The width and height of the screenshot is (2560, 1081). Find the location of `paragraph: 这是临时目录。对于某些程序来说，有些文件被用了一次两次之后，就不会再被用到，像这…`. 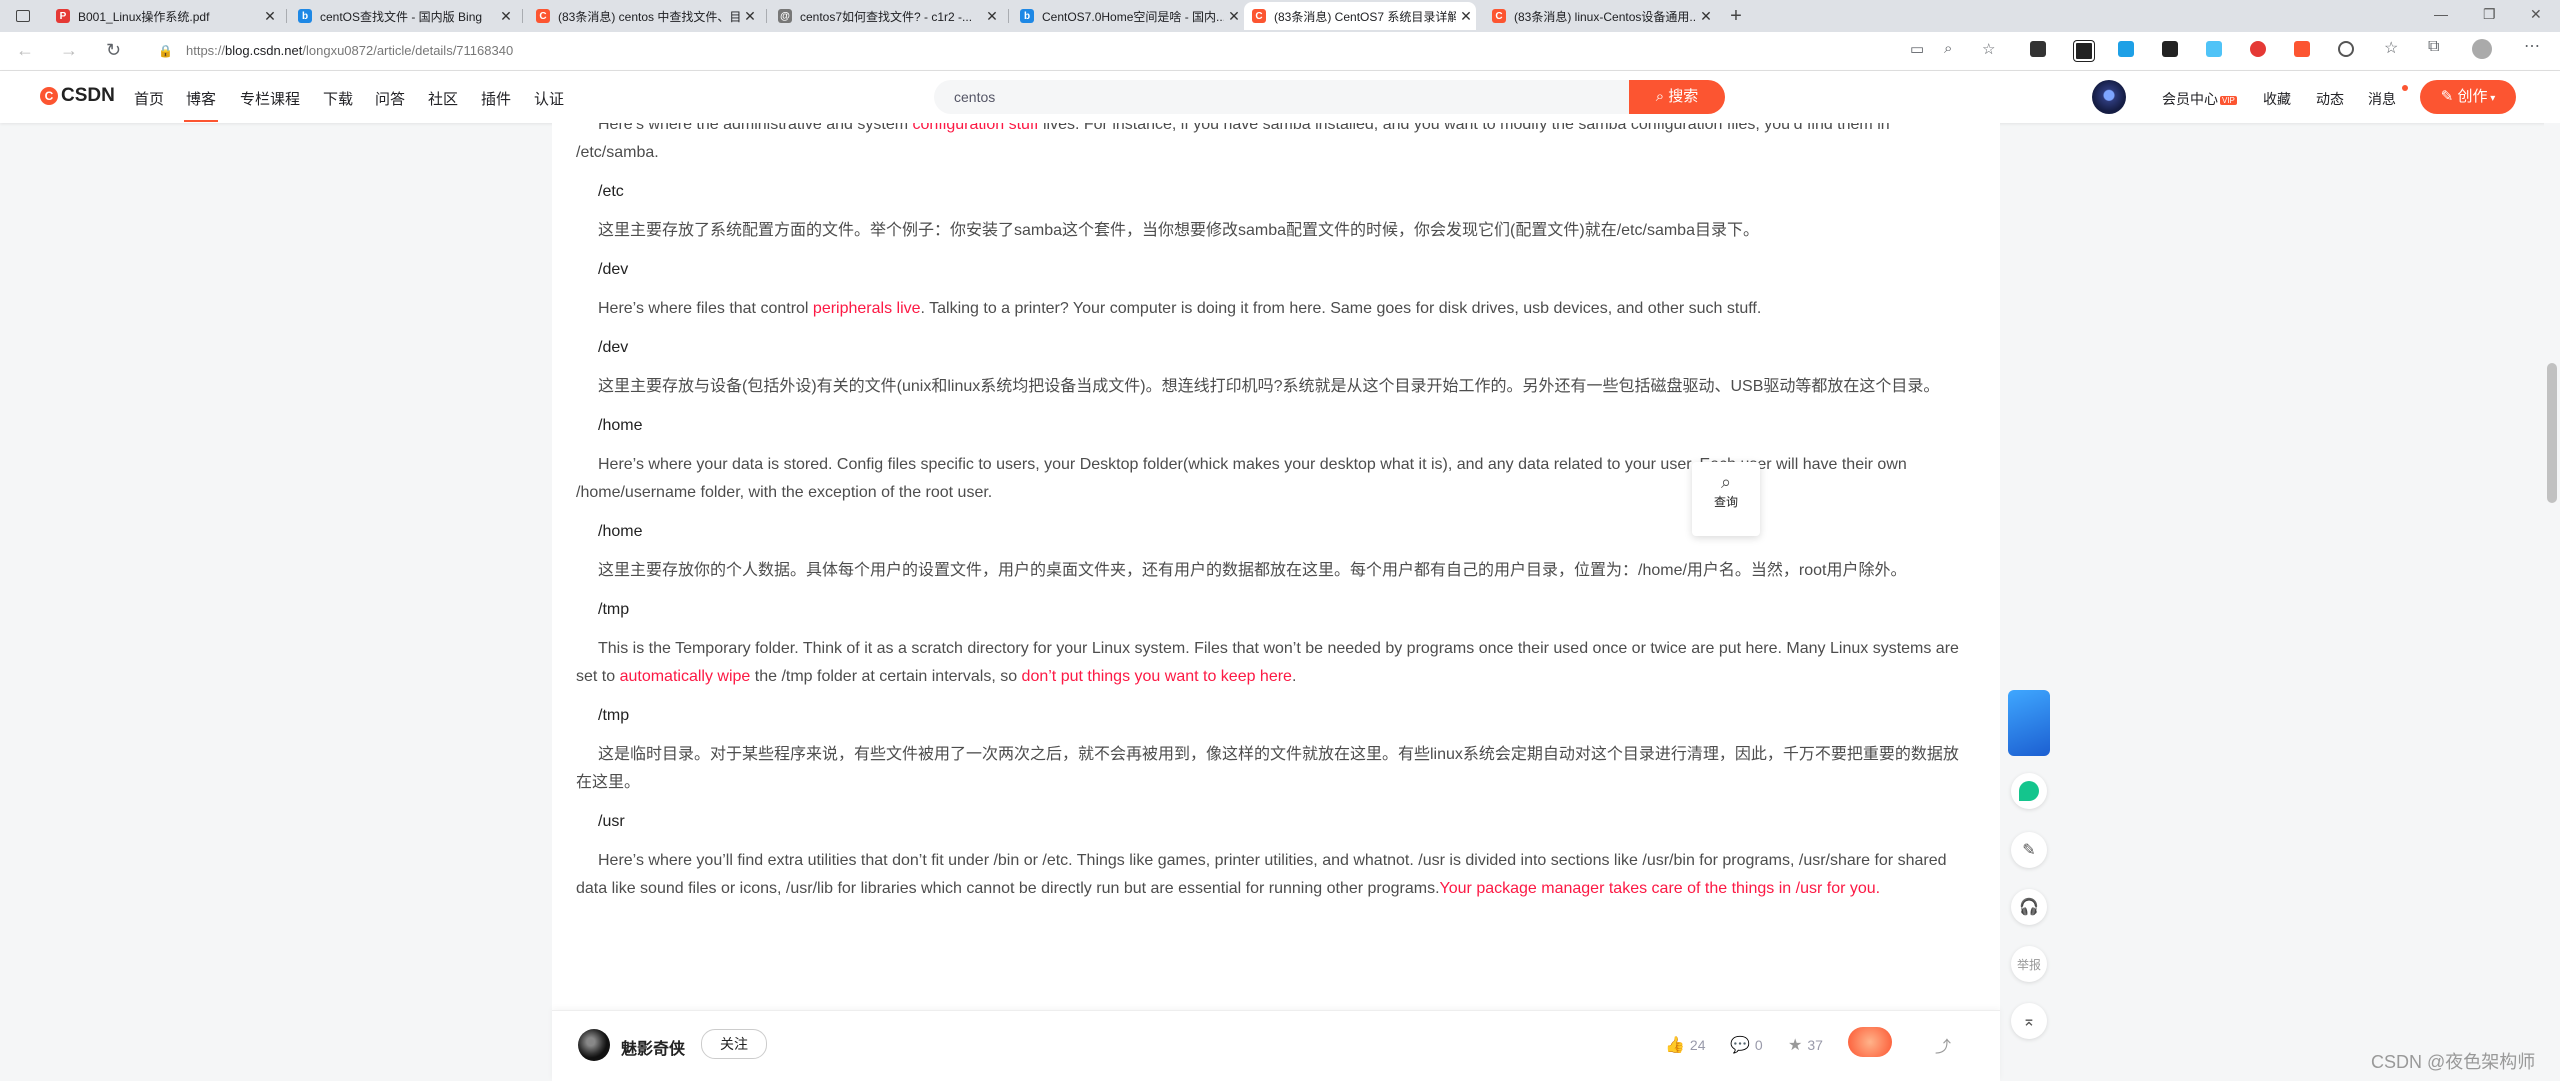

paragraph: 这是临时目录。对于某些程序来说，有些文件被用了一次两次之后，就不会再被用到，像这… is located at coordinates (1267, 768).